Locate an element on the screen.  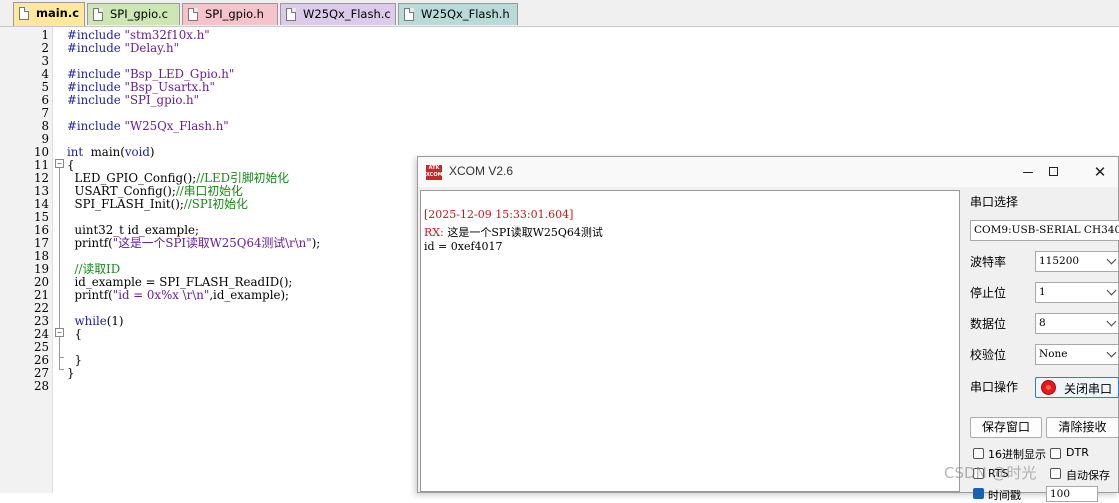
line-text: { is located at coordinates (74, 334).